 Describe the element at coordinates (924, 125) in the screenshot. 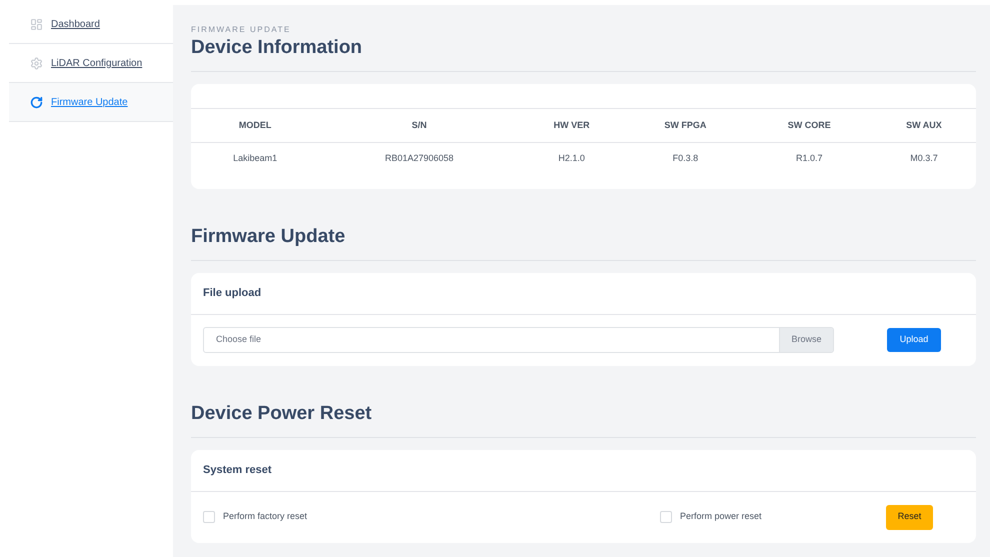

I see `column-header: SW AUX` at that location.